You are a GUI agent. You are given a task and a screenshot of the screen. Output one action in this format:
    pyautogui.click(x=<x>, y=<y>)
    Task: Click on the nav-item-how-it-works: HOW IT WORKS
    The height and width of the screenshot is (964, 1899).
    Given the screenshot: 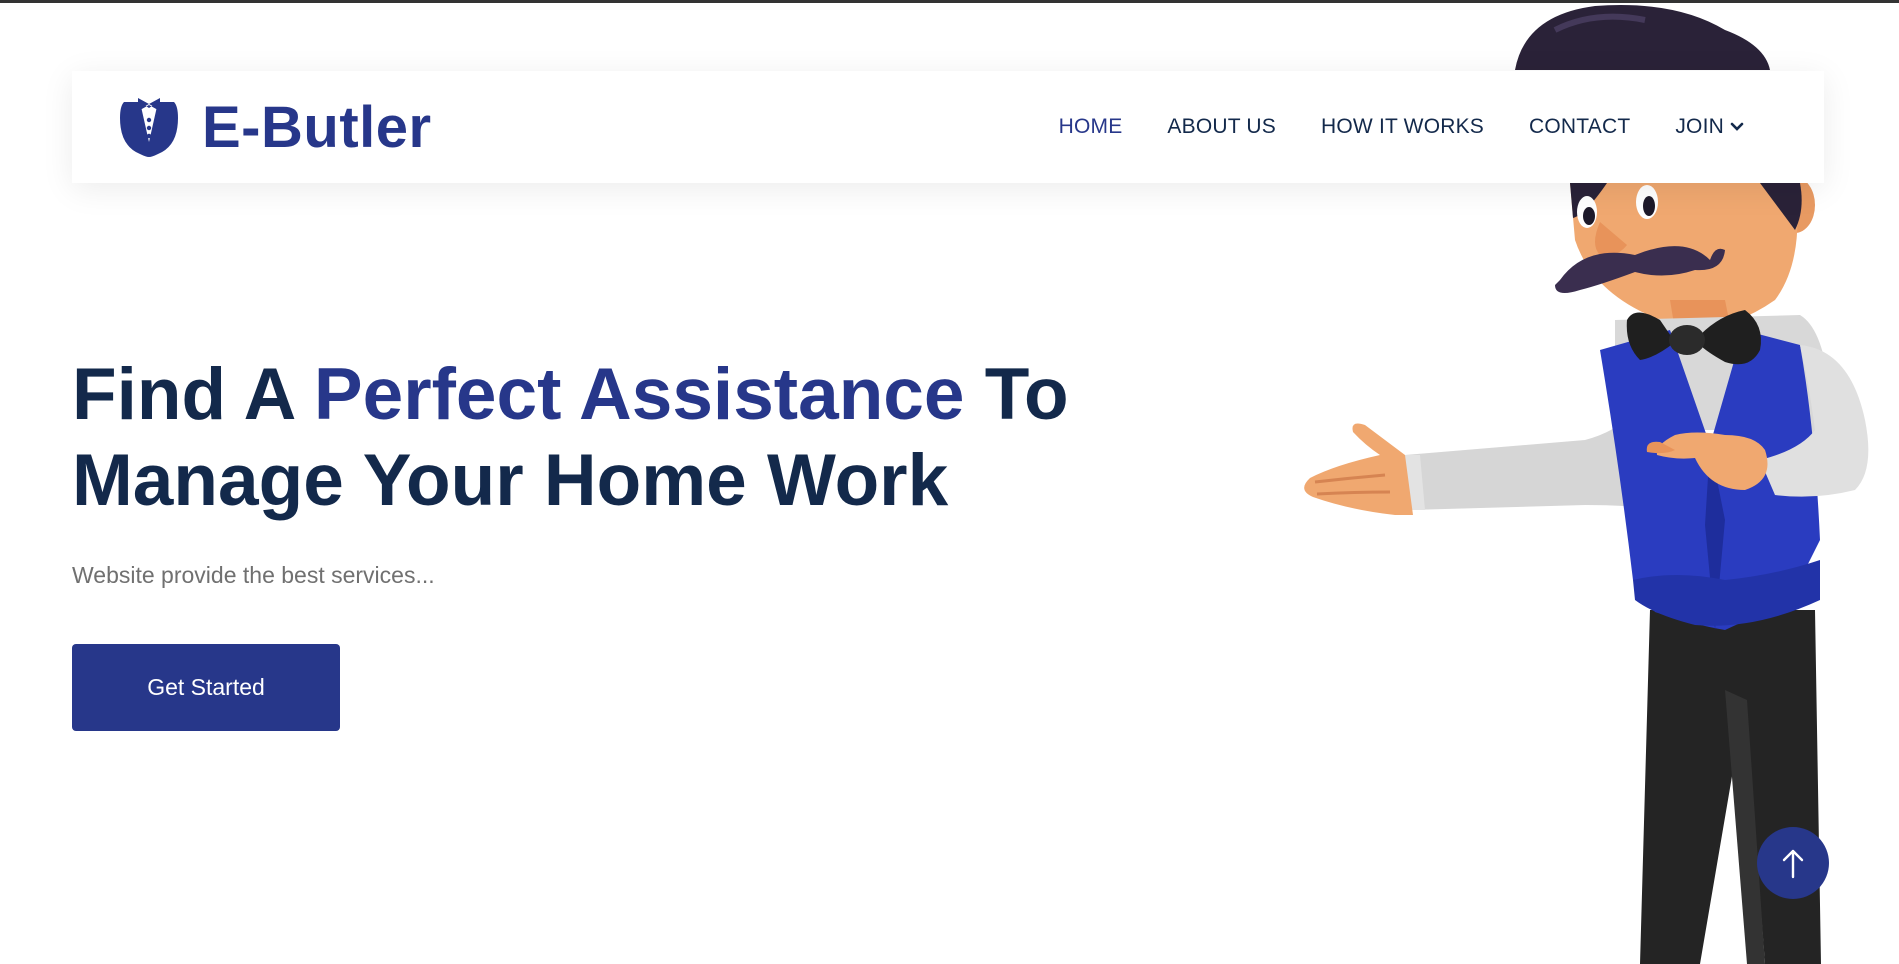 What is the action you would take?
    pyautogui.click(x=1402, y=127)
    